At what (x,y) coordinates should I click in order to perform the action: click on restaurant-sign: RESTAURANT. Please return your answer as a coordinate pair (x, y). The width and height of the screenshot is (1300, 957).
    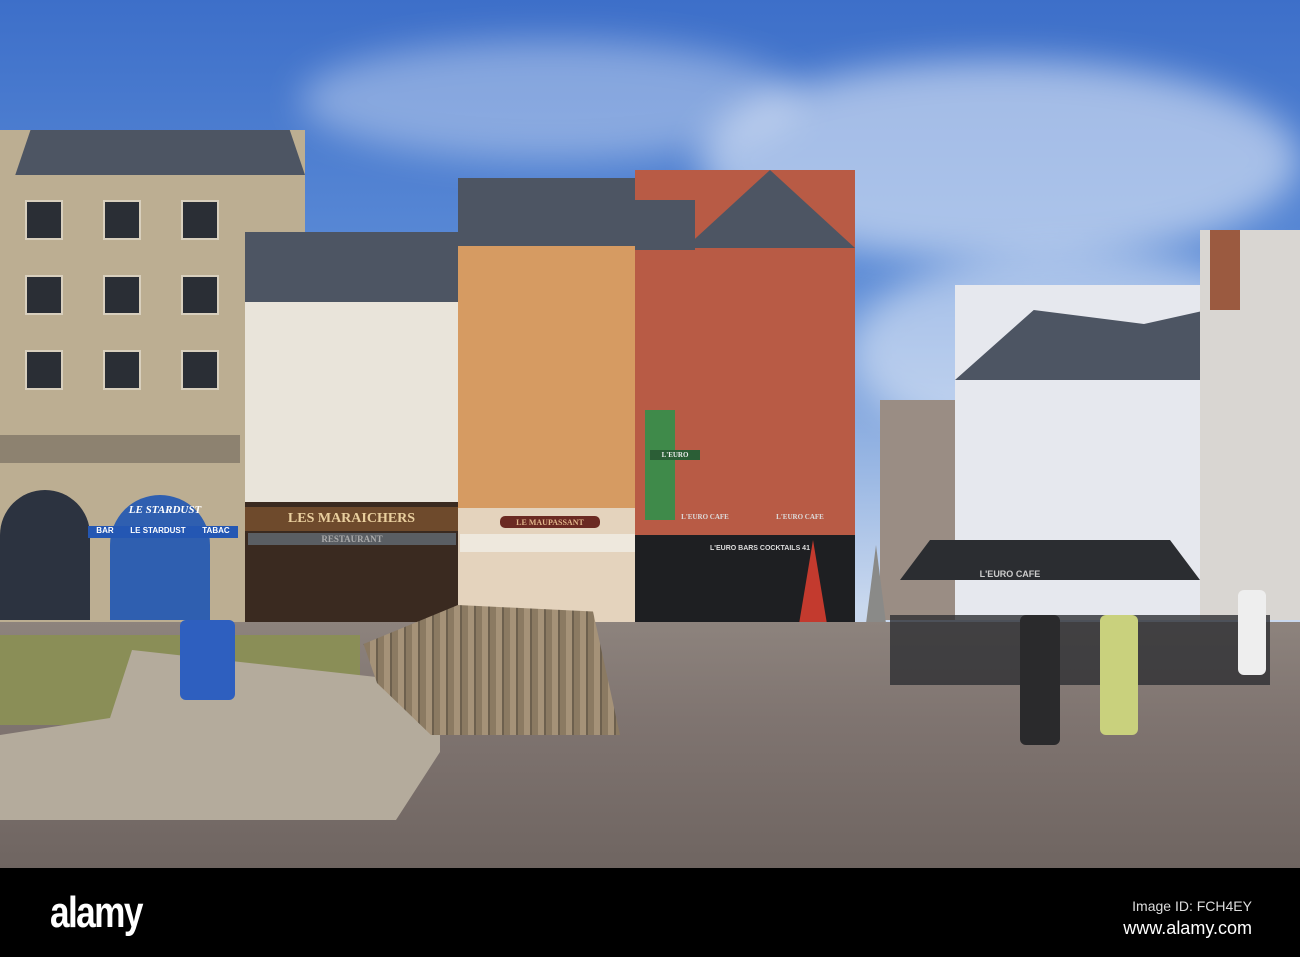
    Looking at the image, I should click on (352, 539).